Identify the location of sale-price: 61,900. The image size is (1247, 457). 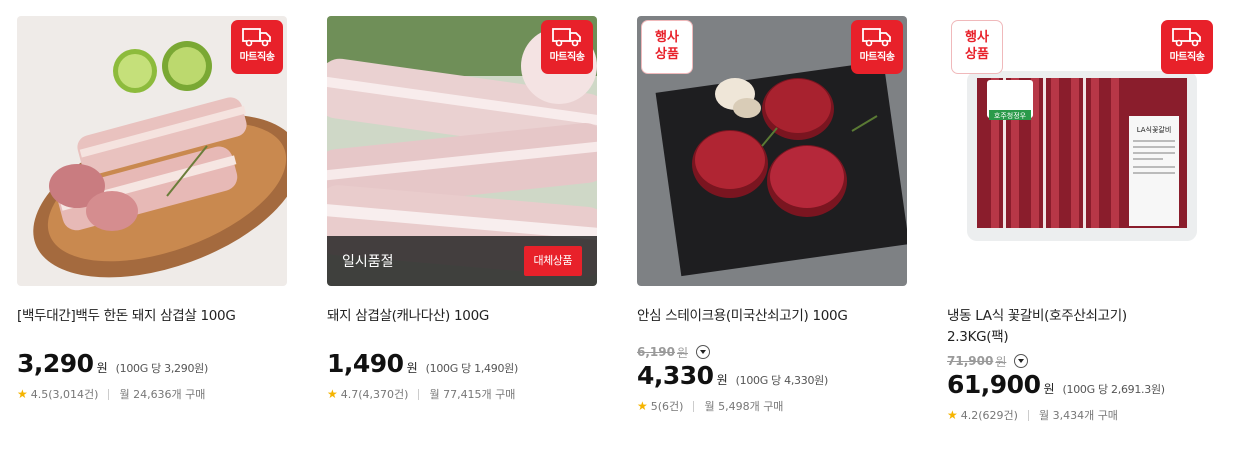
(994, 384).